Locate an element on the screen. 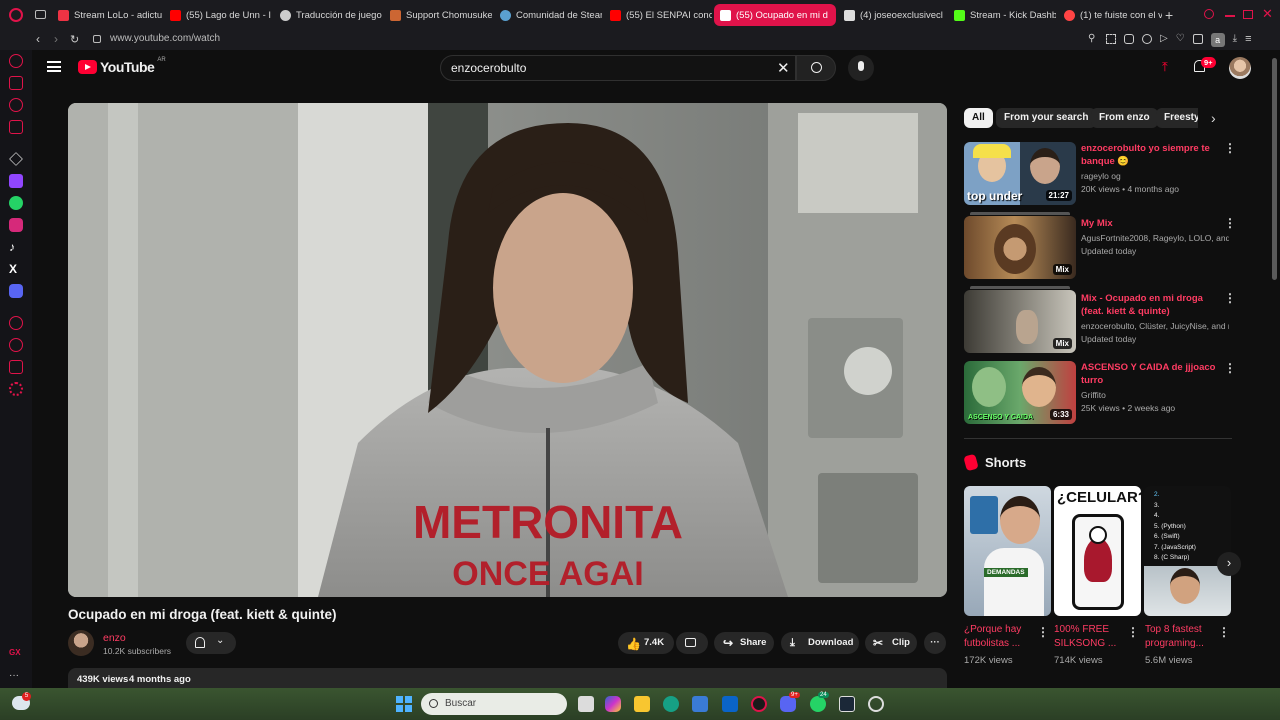  reload-icon: ↻ is located at coordinates (74, 39).